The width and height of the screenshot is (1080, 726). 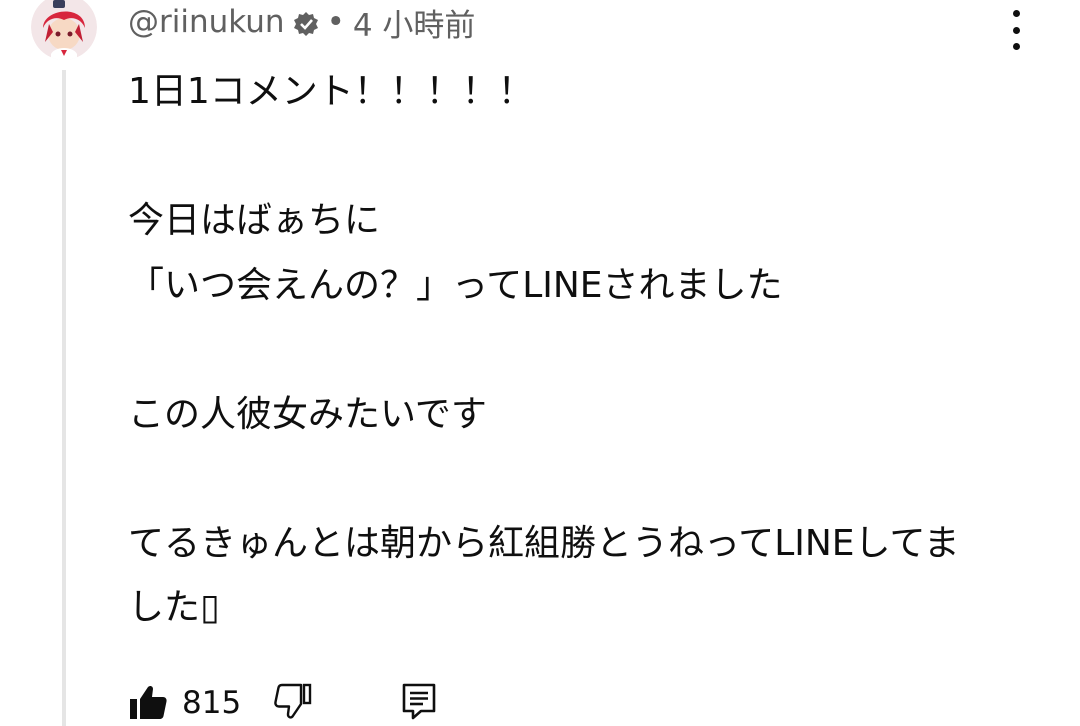 I want to click on comment-line: この人彼女みたいです, so click(x=307, y=414).